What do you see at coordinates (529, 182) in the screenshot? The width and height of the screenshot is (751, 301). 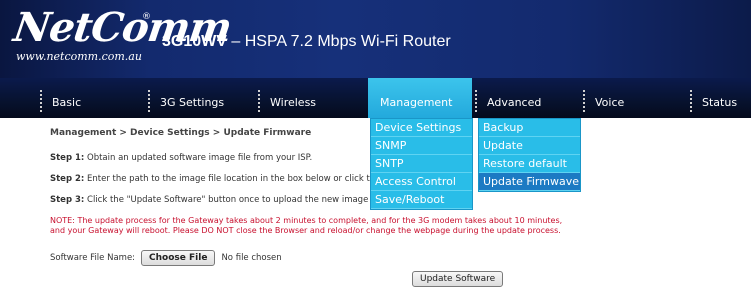 I see `submenu-item-update-firmware: Update Firmwave` at bounding box center [529, 182].